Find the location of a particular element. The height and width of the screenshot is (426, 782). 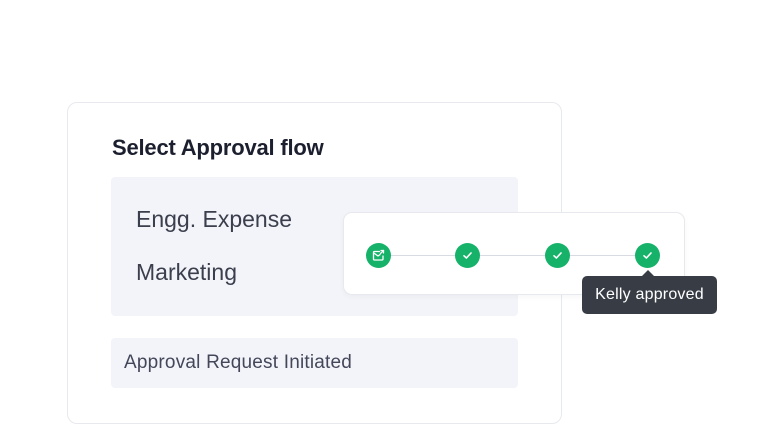

tooltip-text: Kelly approved is located at coordinates (649, 294).